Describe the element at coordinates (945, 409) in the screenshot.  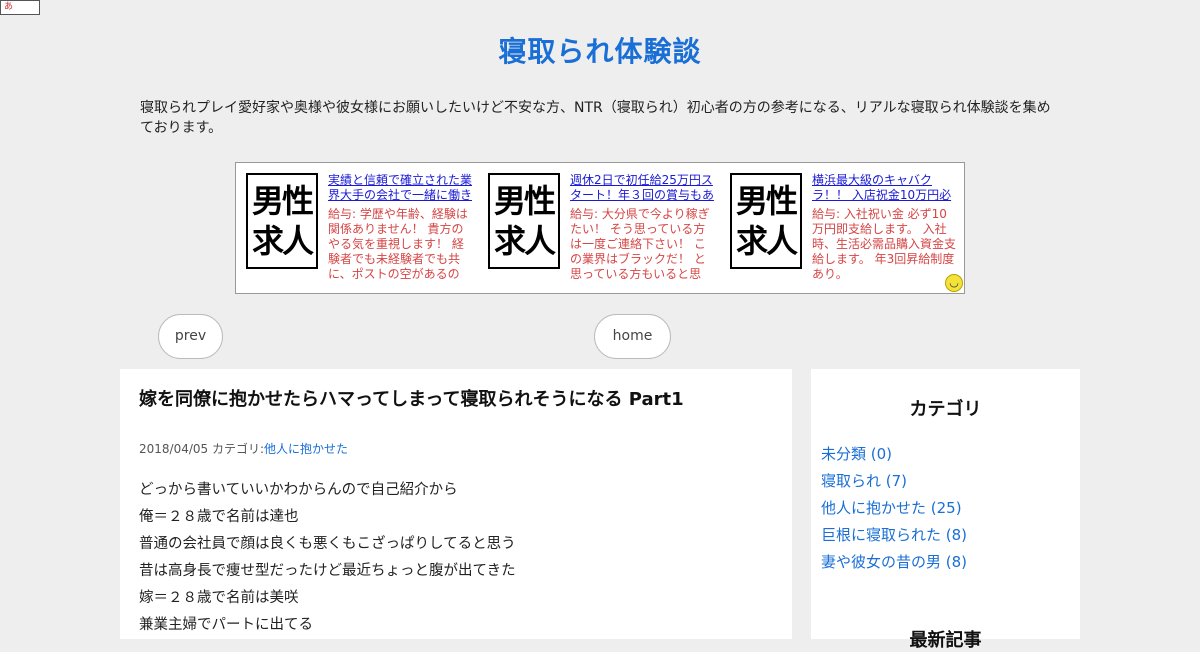
I see `category-heading: カテゴリ` at that location.